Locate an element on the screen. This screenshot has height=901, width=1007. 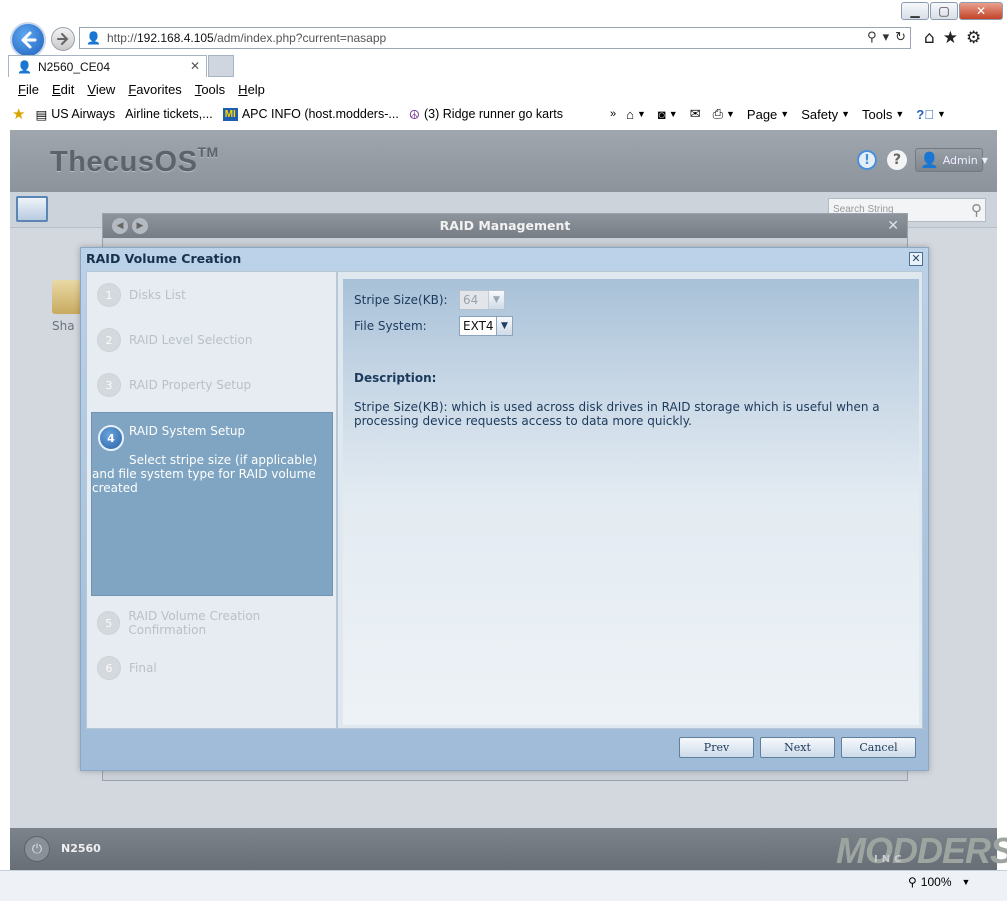
menu-edit: Edit is located at coordinates (63, 89).